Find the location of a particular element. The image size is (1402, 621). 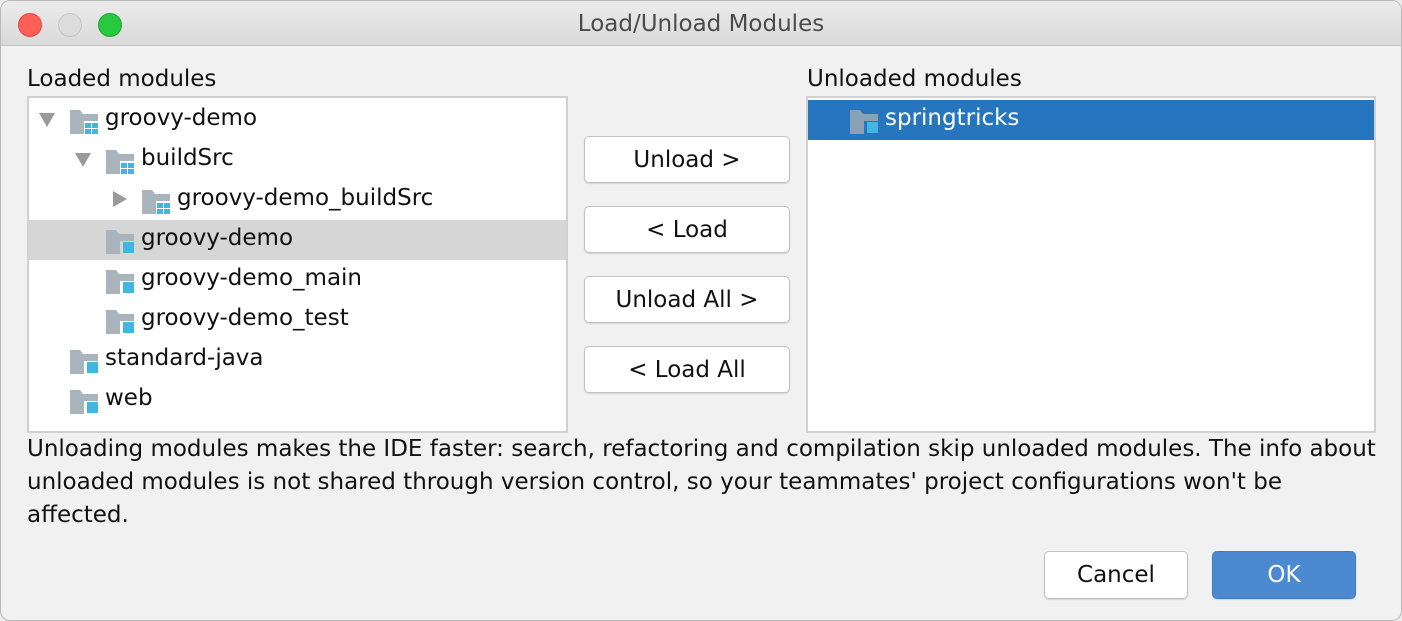

ok-button: OK is located at coordinates (1284, 575).